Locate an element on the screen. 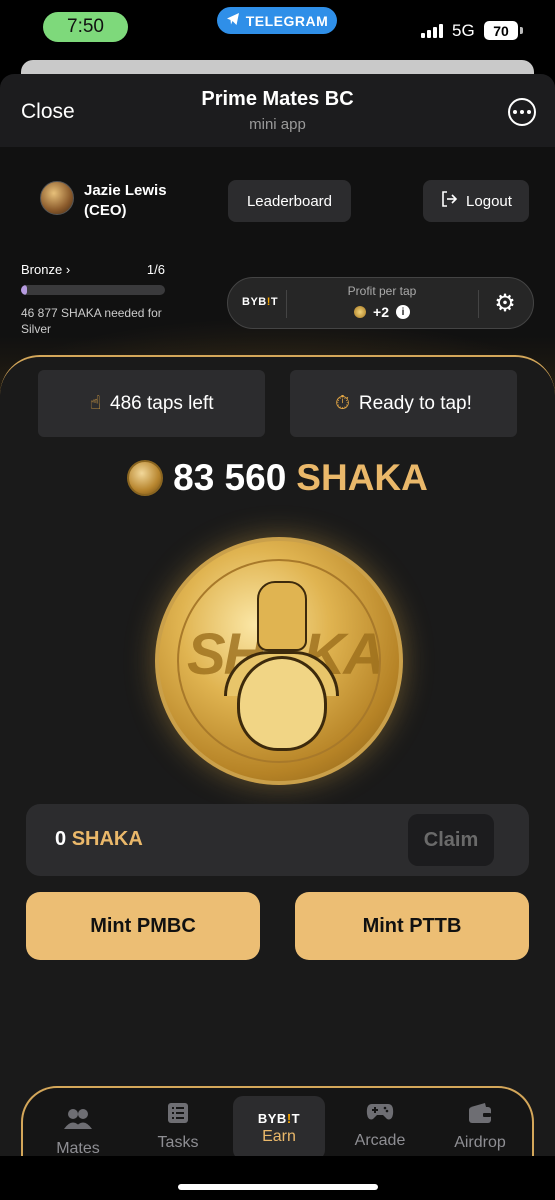 The image size is (555, 1200). logout-button: Logout is located at coordinates (476, 201).